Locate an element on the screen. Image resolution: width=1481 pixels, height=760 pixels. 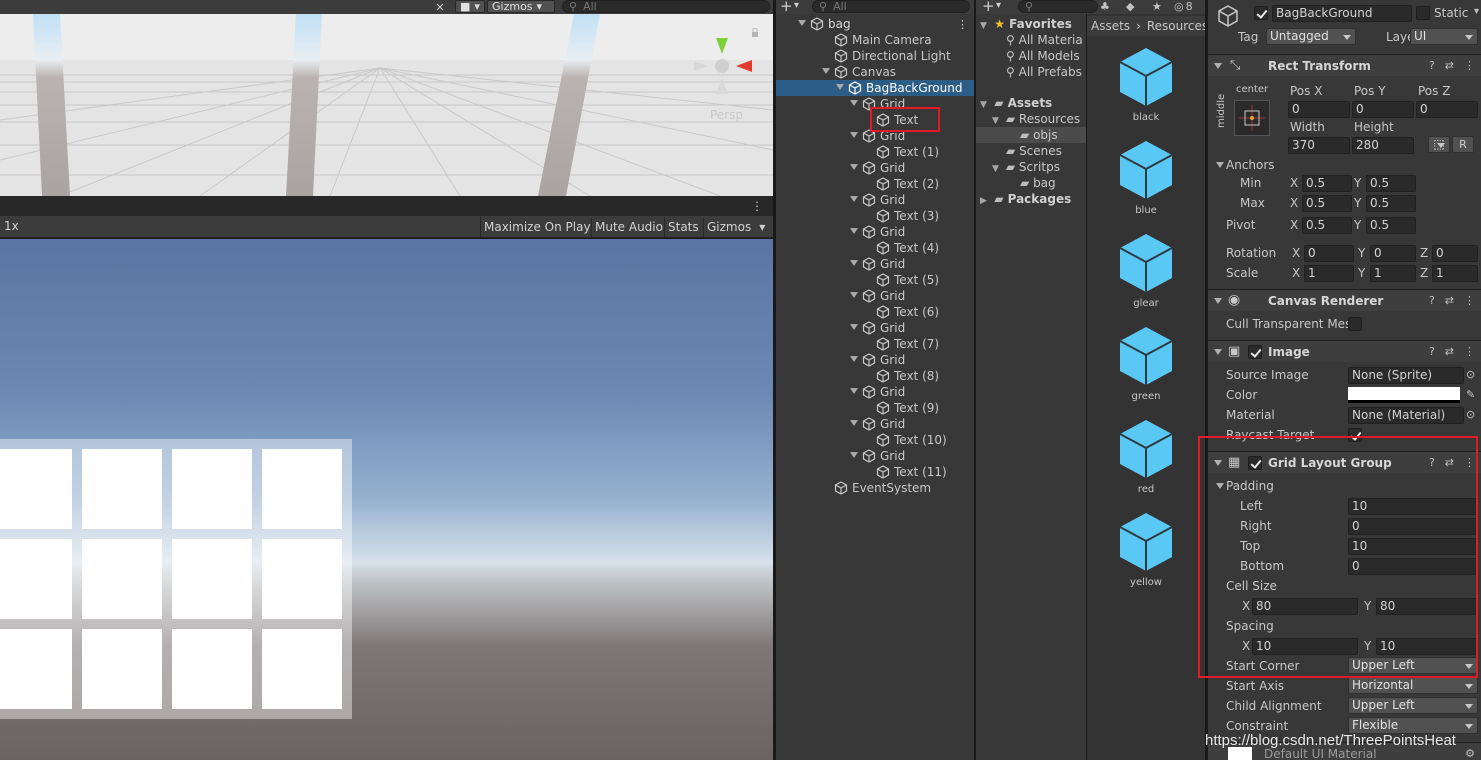
static-checkbox is located at coordinates (1423, 13).